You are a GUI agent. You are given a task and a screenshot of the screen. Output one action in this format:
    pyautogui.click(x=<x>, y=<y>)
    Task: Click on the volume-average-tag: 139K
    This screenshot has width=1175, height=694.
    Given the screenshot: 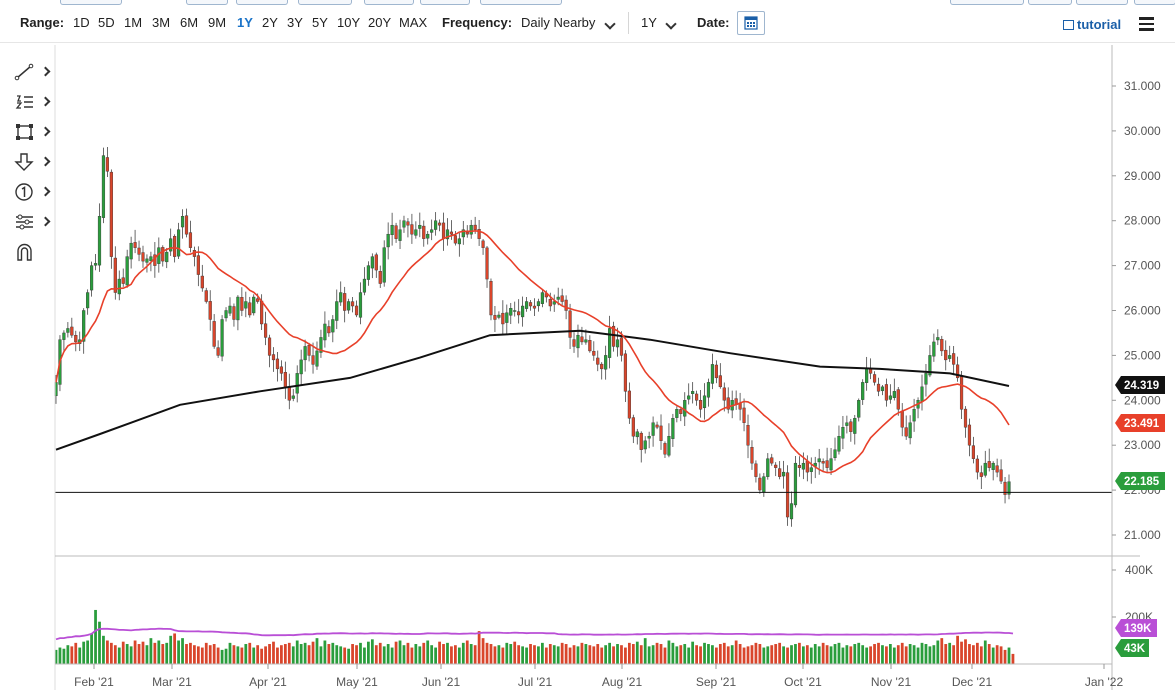 What is the action you would take?
    pyautogui.click(x=1136, y=628)
    